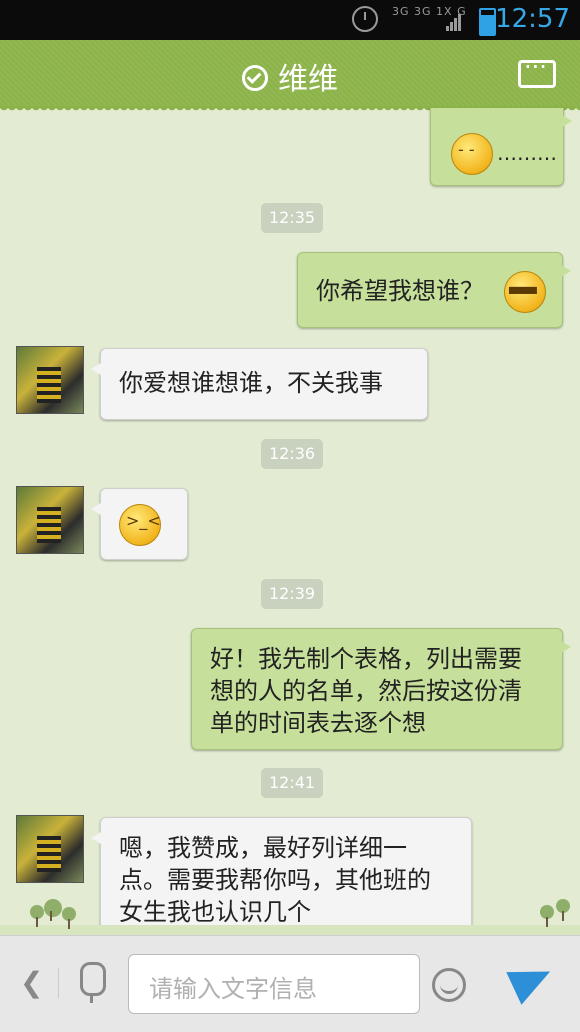 The height and width of the screenshot is (1032, 580). I want to click on status-bar: 3G 3G 1X G 12:57, so click(290, 20).